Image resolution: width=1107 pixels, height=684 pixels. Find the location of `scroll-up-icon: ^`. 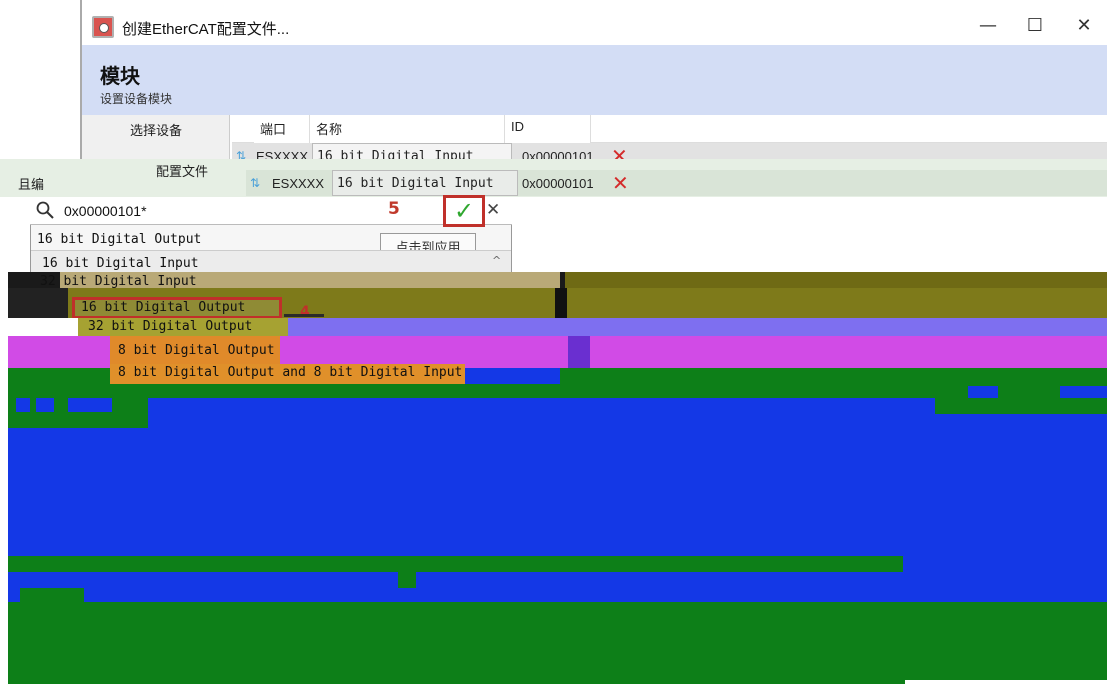

scroll-up-icon: ^ is located at coordinates (496, 260).